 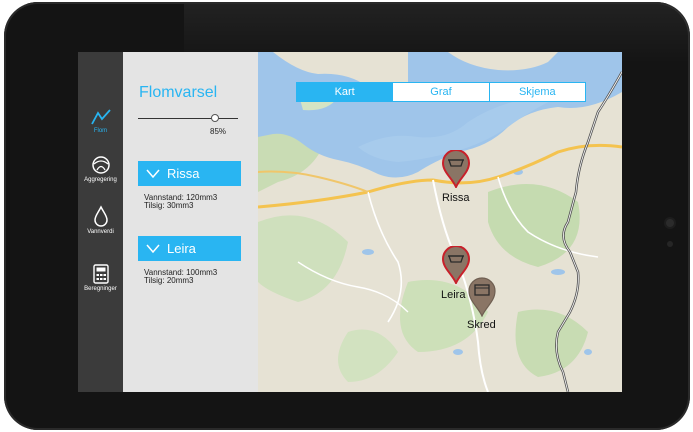 What do you see at coordinates (481, 325) in the screenshot?
I see `map-marker-label-skred: Skred` at bounding box center [481, 325].